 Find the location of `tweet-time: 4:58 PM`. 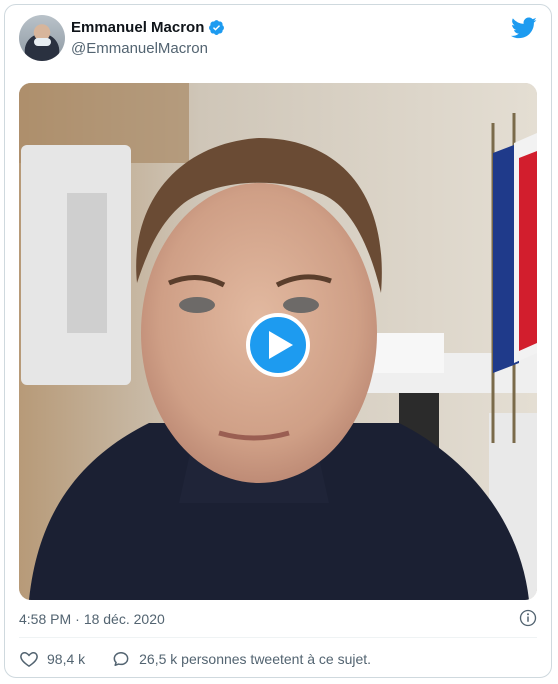

tweet-time: 4:58 PM is located at coordinates (45, 619).